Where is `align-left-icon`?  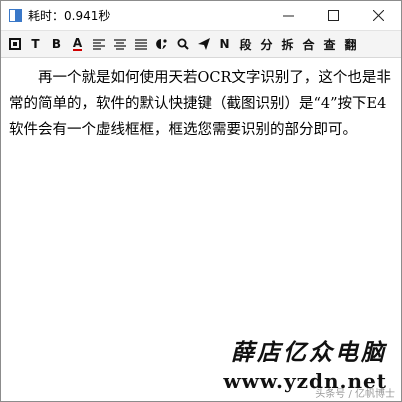 align-left-icon is located at coordinates (98, 44).